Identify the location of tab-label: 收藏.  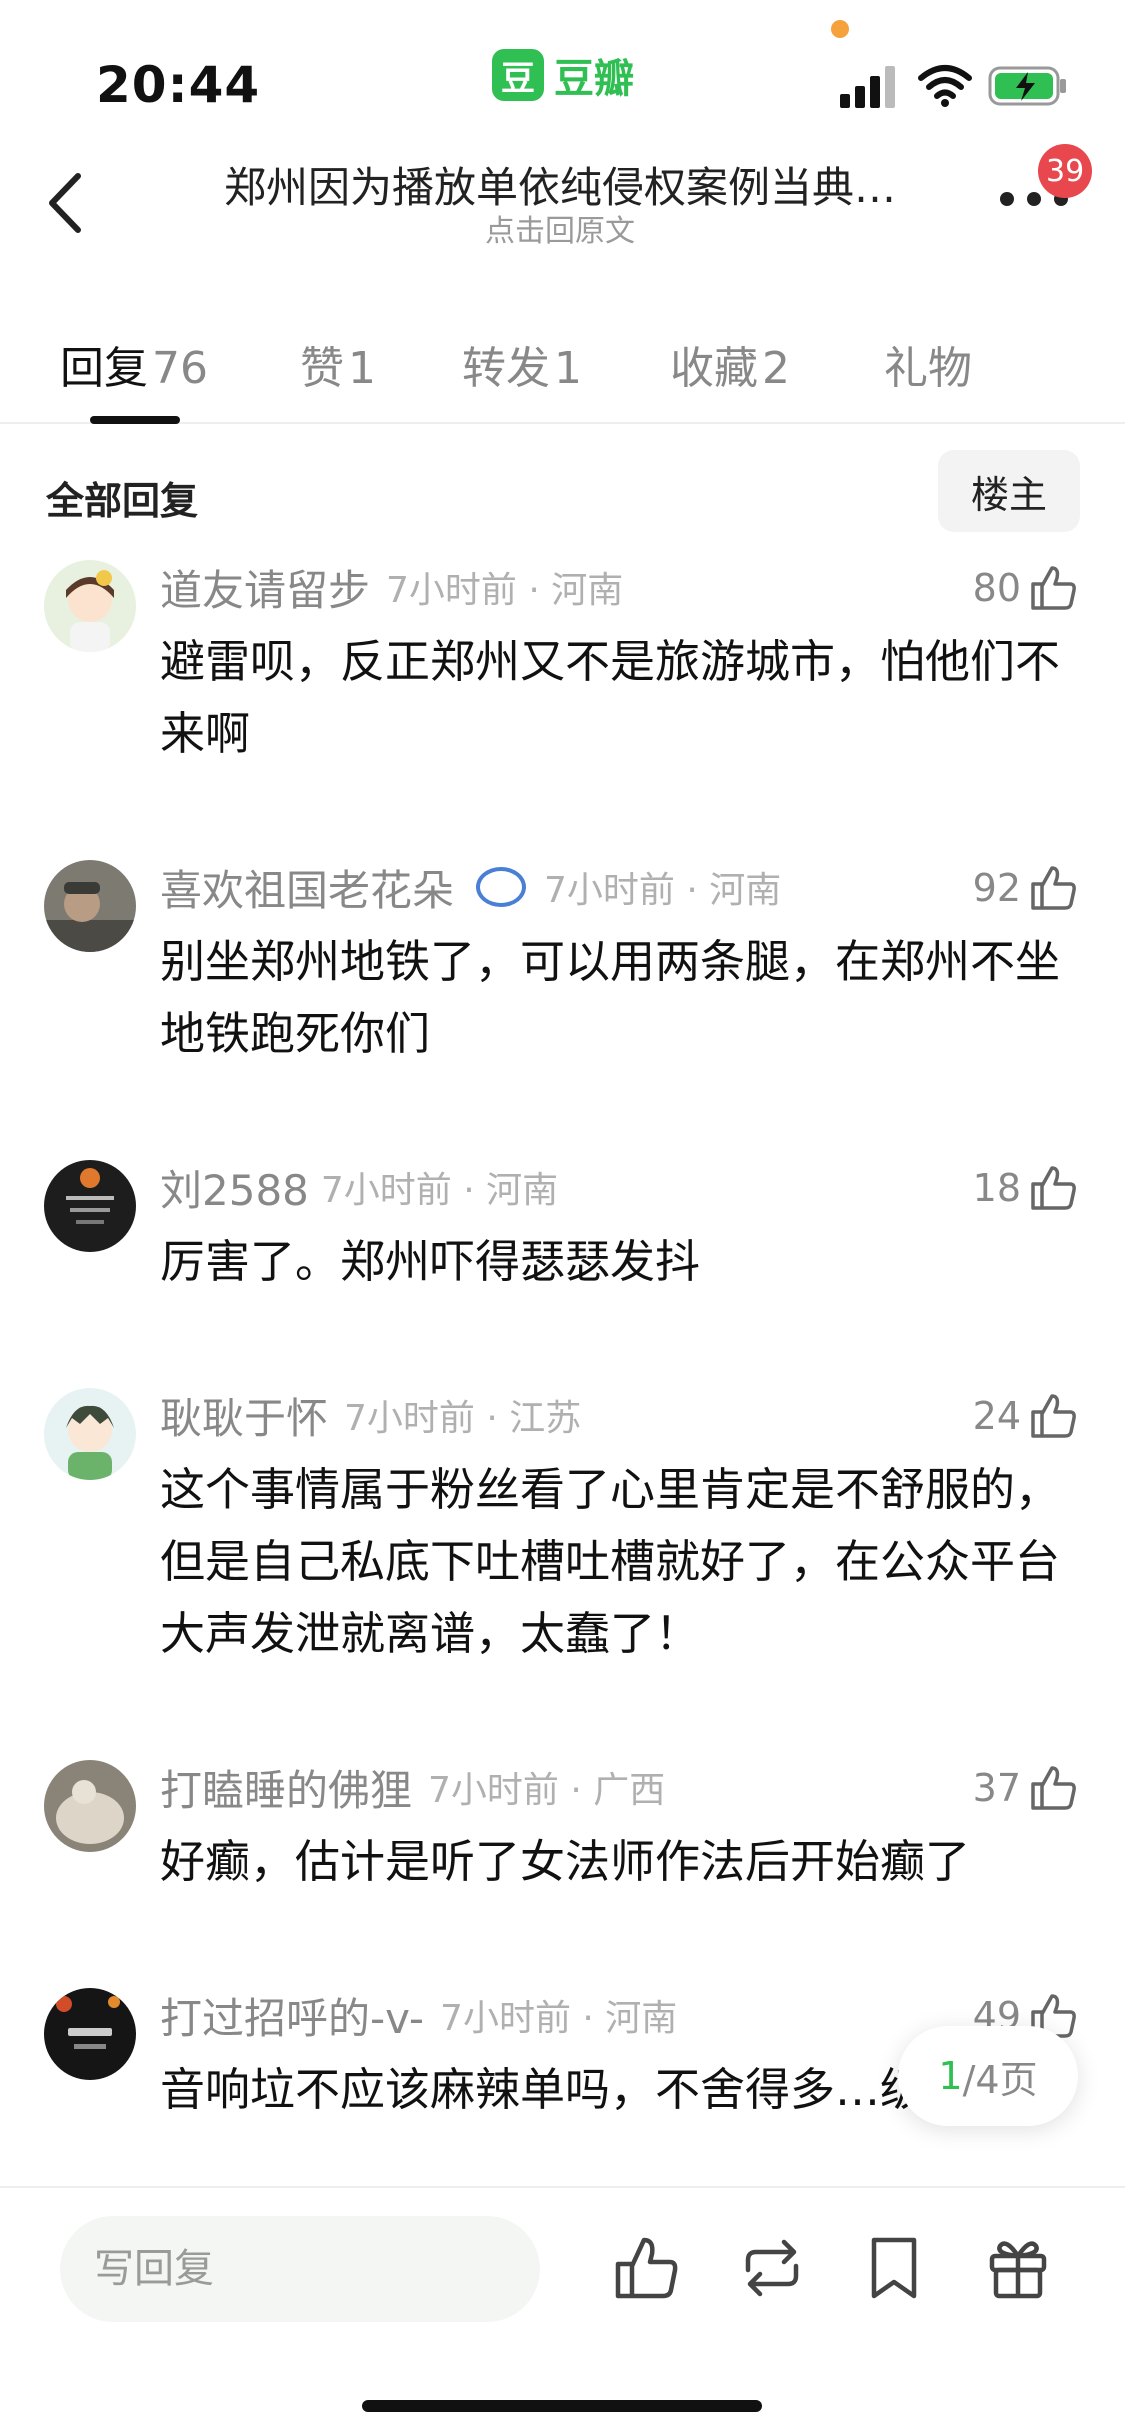
(714, 368).